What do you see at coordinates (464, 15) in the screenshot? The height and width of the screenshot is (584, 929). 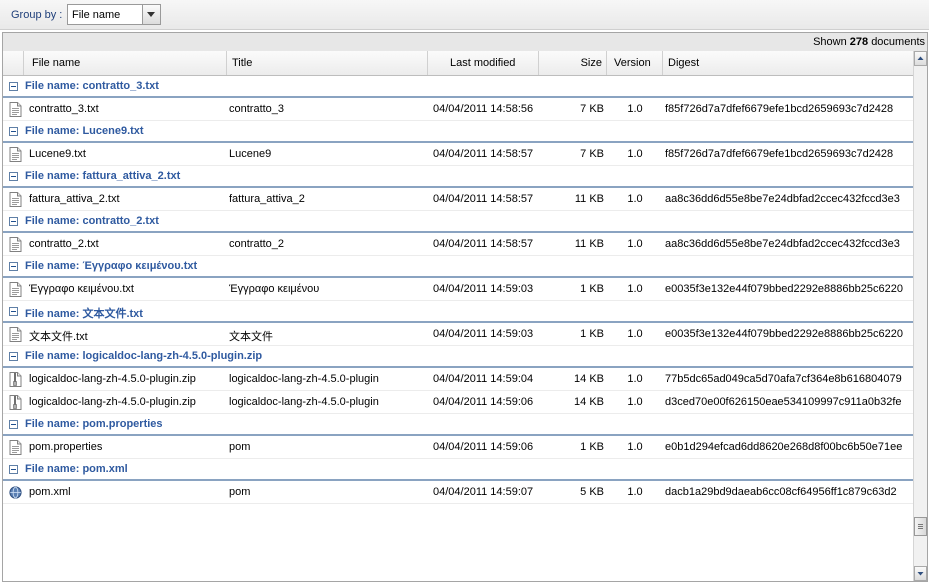 I see `toolbar: Group by : File name` at bounding box center [464, 15].